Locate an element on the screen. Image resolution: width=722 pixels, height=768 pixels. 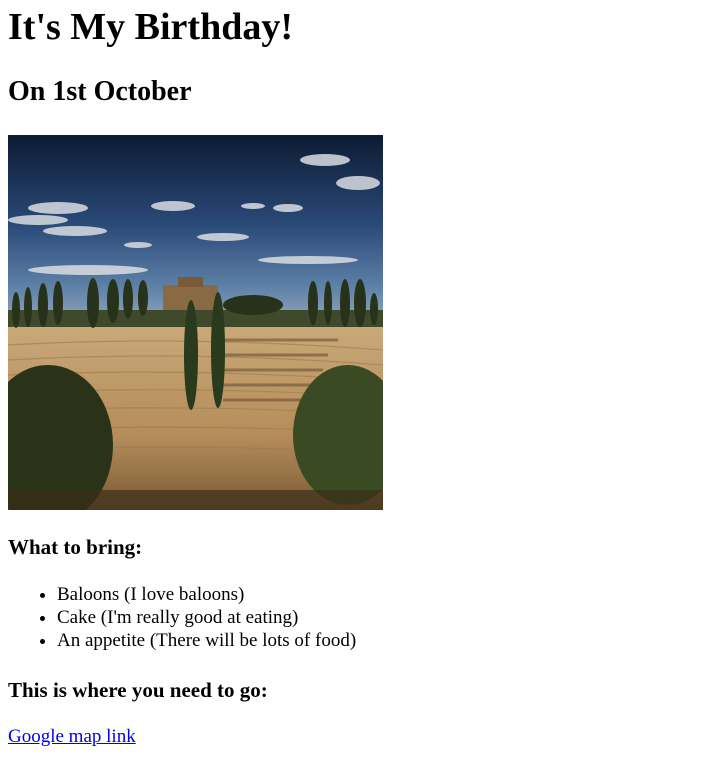
list-item: Baloons (I love baloons) is located at coordinates (206, 594).